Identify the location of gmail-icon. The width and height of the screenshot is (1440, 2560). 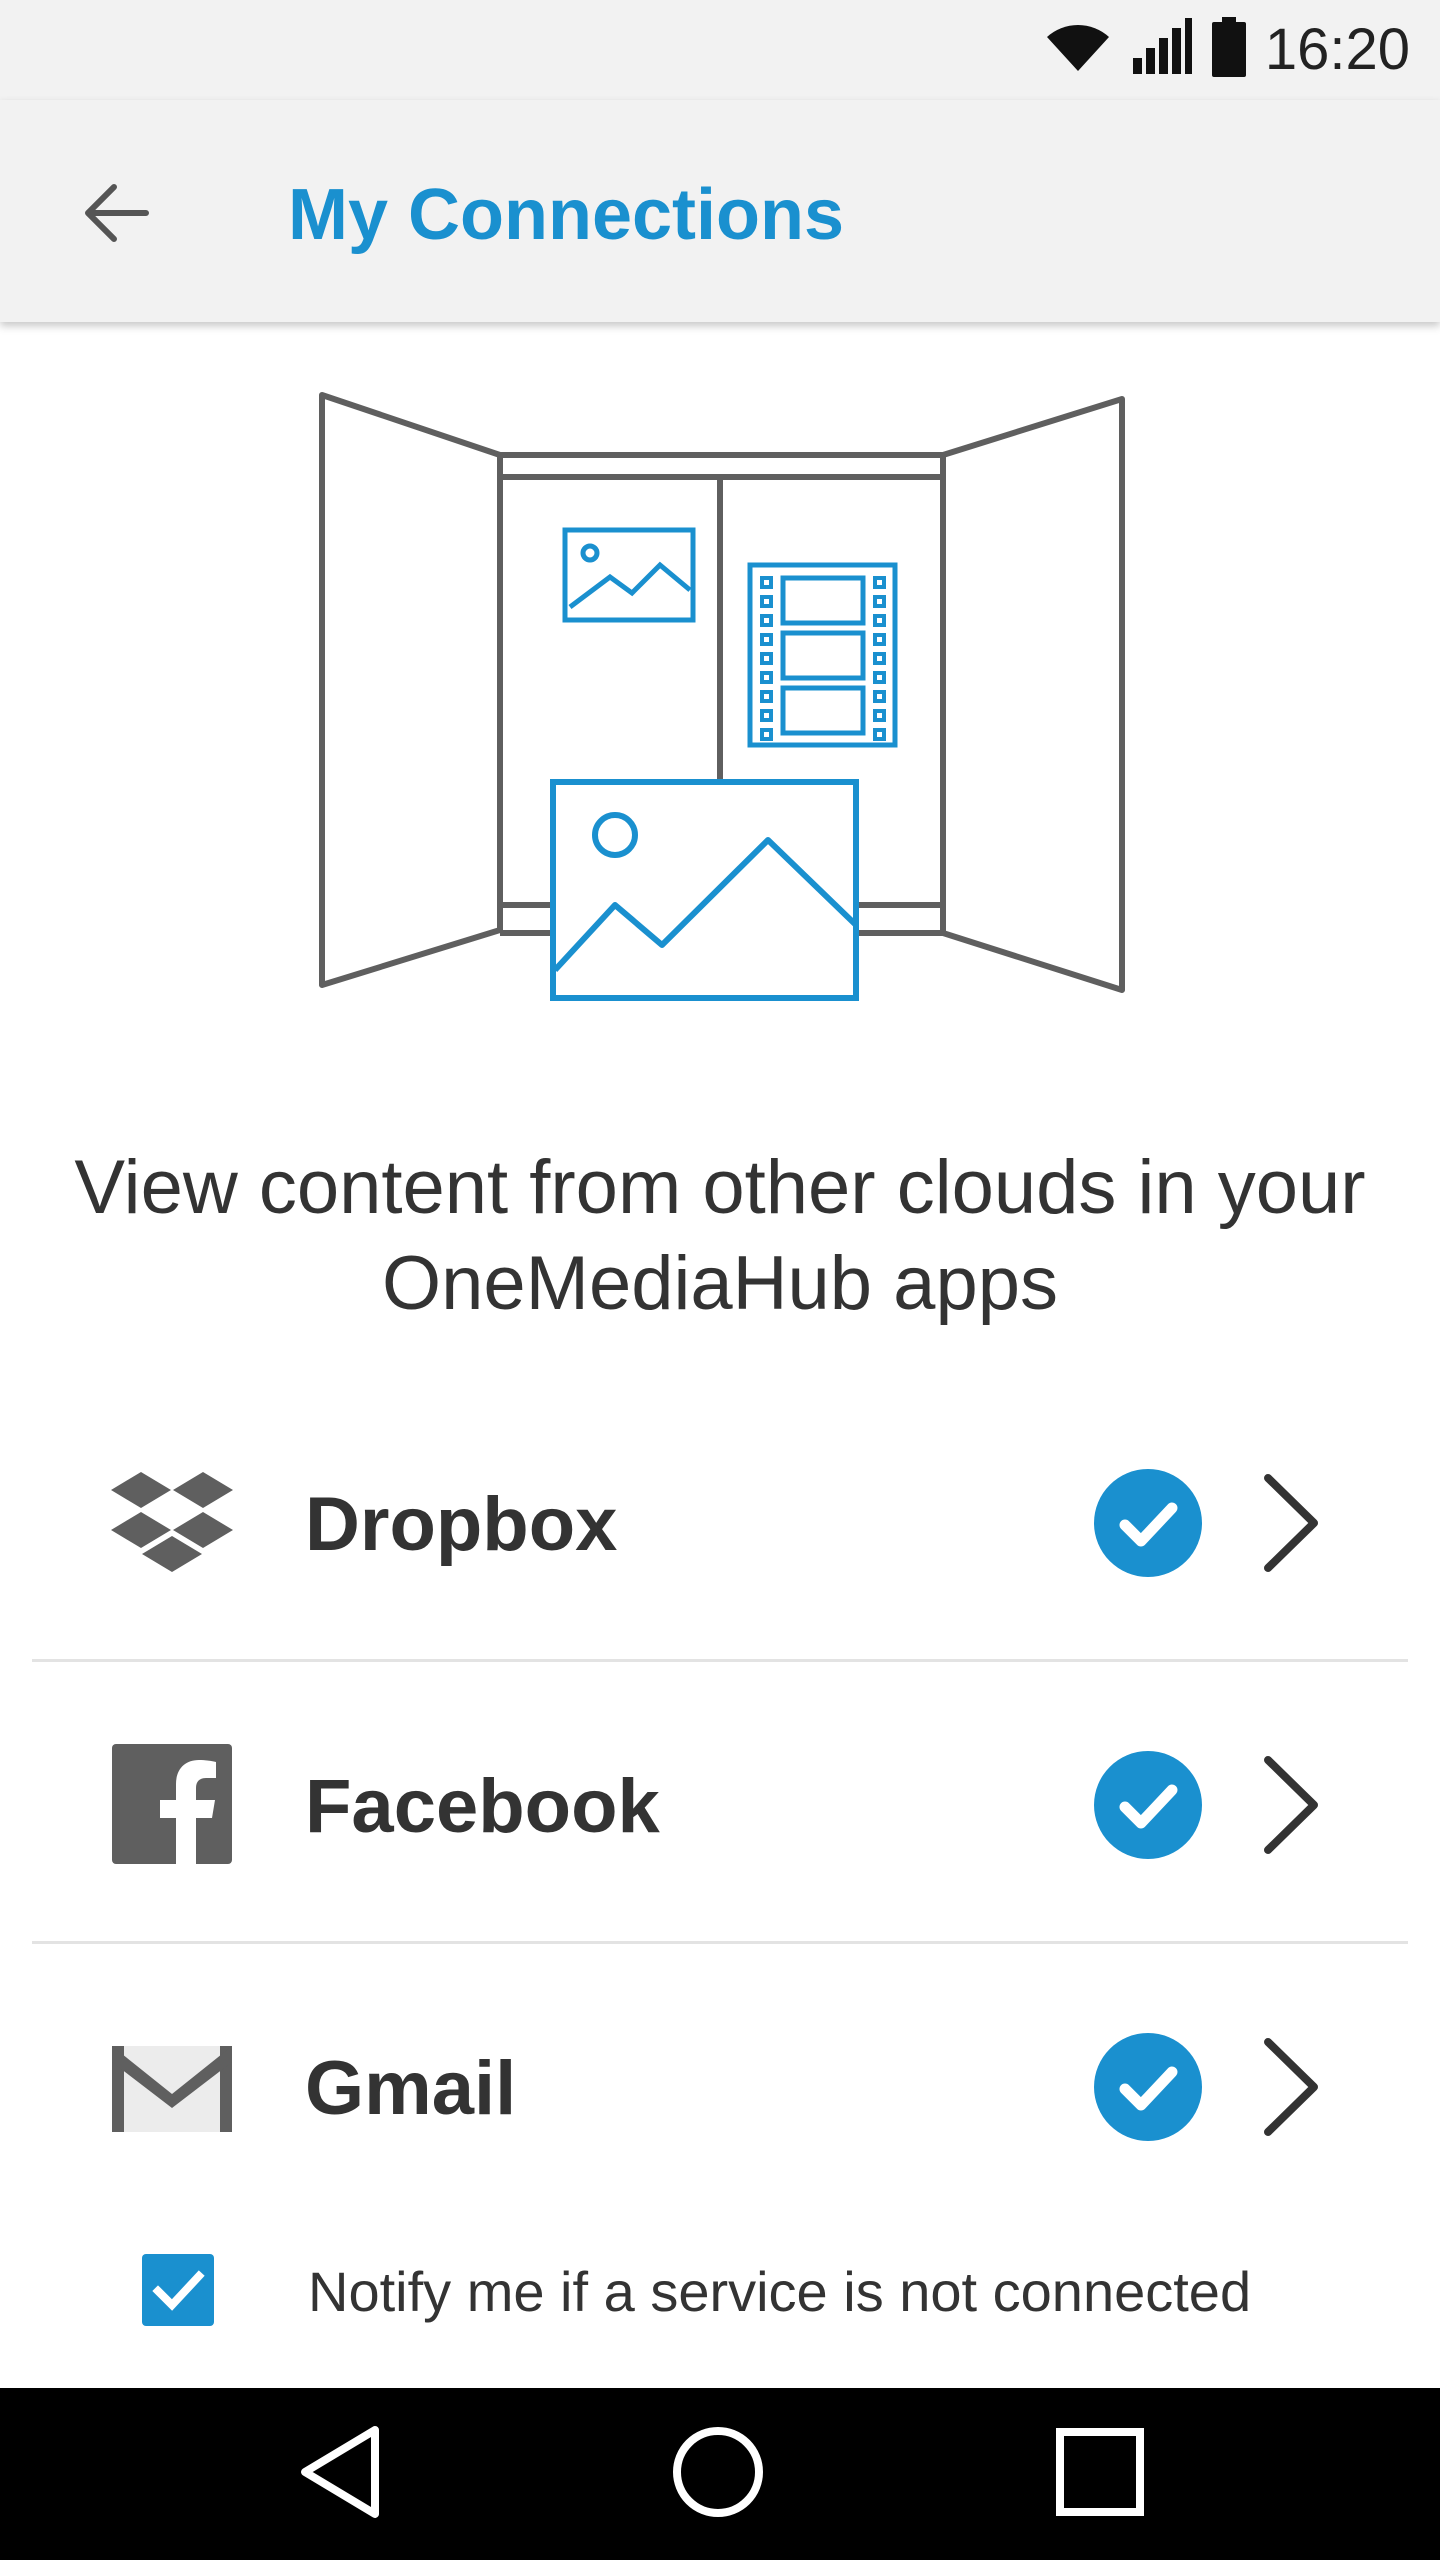
(172, 2086).